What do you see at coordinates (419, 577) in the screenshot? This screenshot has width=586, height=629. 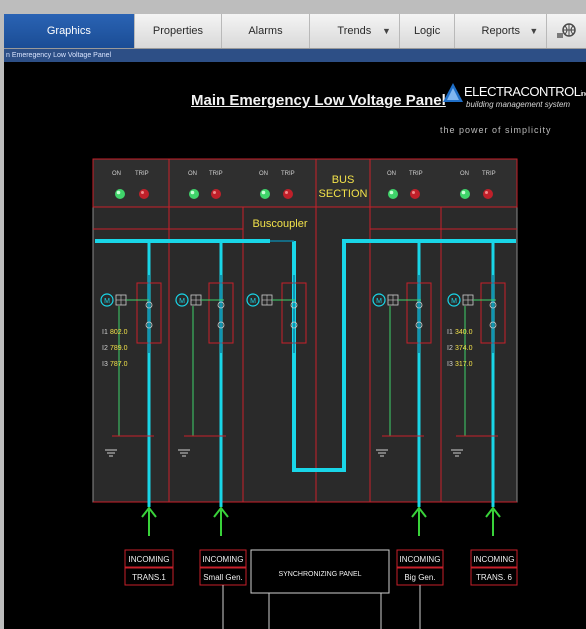 I see `incoming-big-gen-line2: Big Gen.` at bounding box center [419, 577].